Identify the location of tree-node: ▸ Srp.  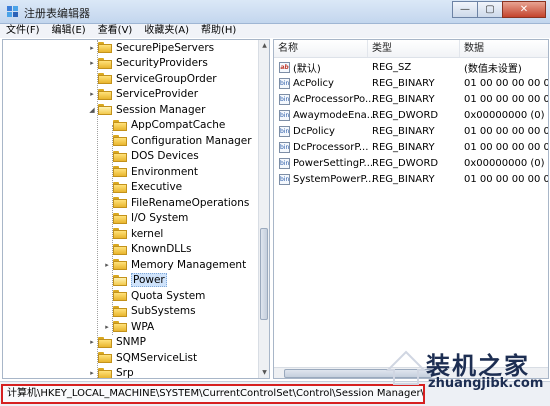
(110, 372).